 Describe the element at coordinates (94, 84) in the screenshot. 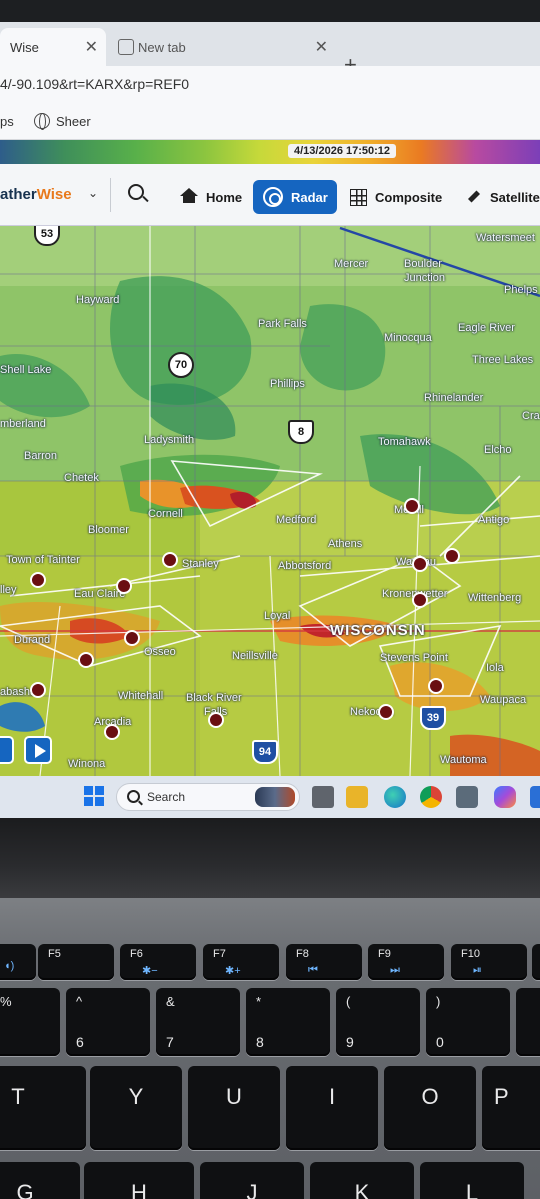

I see `url-text: 4/-90.109&rt=KARX&rp=REF0` at that location.